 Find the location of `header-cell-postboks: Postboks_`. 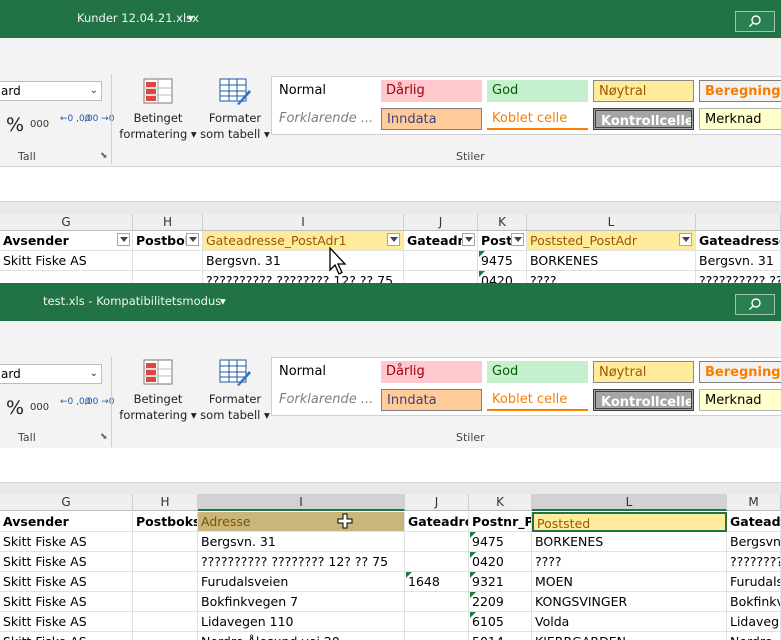

header-cell-postboks: Postboks_ is located at coordinates (165, 522).